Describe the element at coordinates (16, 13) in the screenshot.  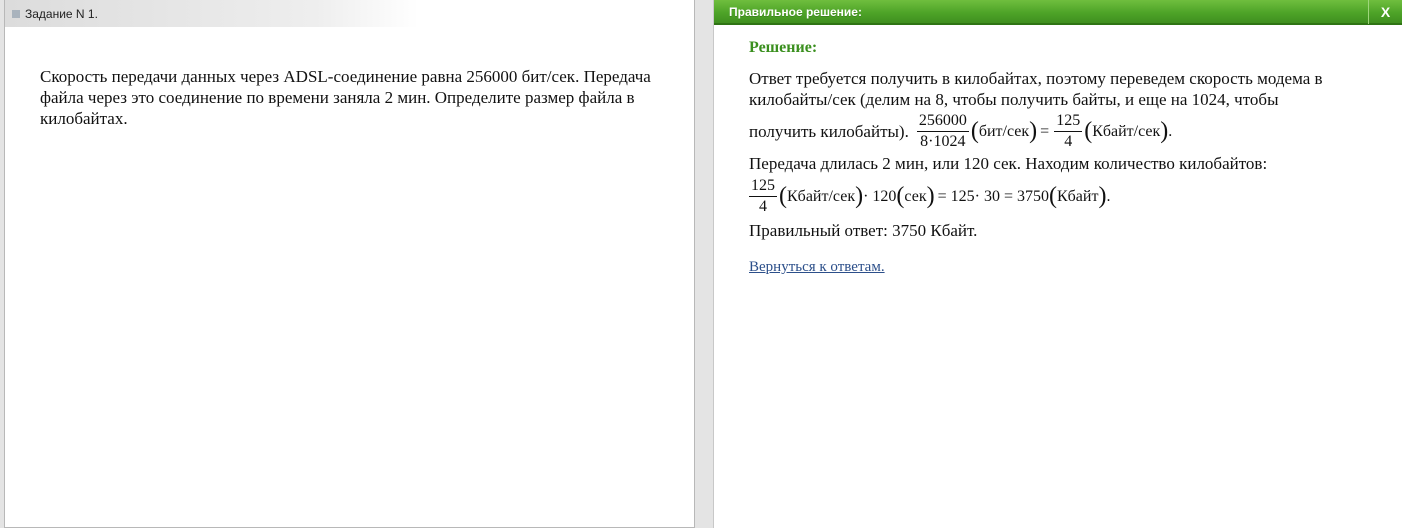
I see `square-bullet-icon` at that location.